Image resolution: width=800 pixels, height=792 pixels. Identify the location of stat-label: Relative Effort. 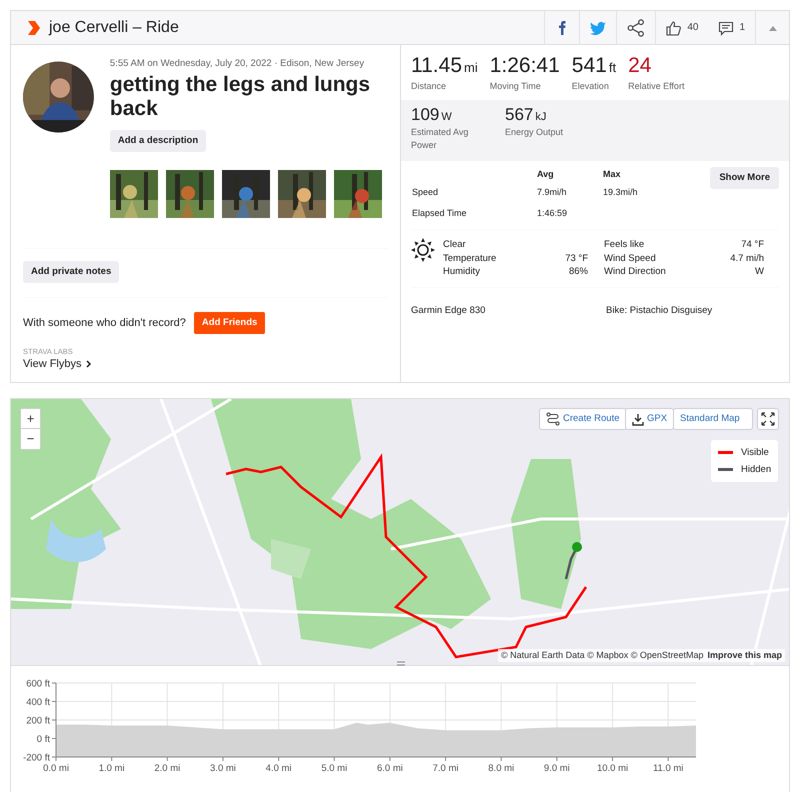
(656, 86).